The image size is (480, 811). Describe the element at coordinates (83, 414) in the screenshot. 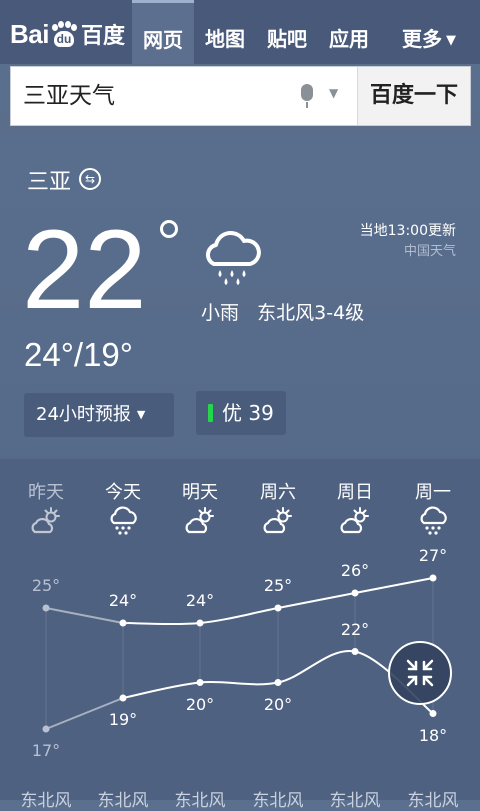

I see `hourly-forecast-label: 24小时预报` at that location.